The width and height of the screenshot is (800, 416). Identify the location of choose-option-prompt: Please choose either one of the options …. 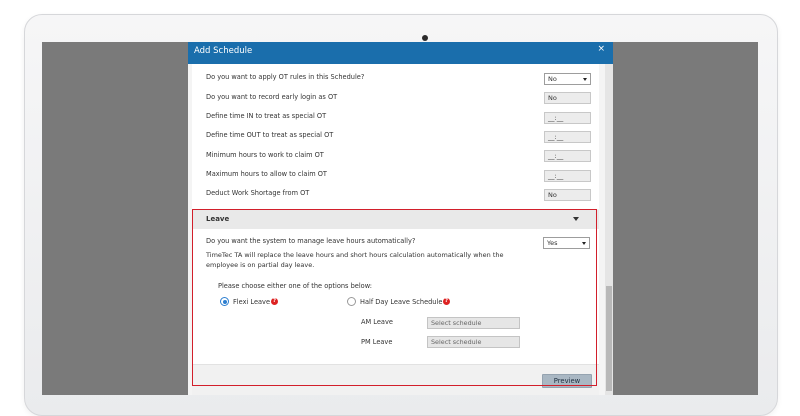
(295, 286).